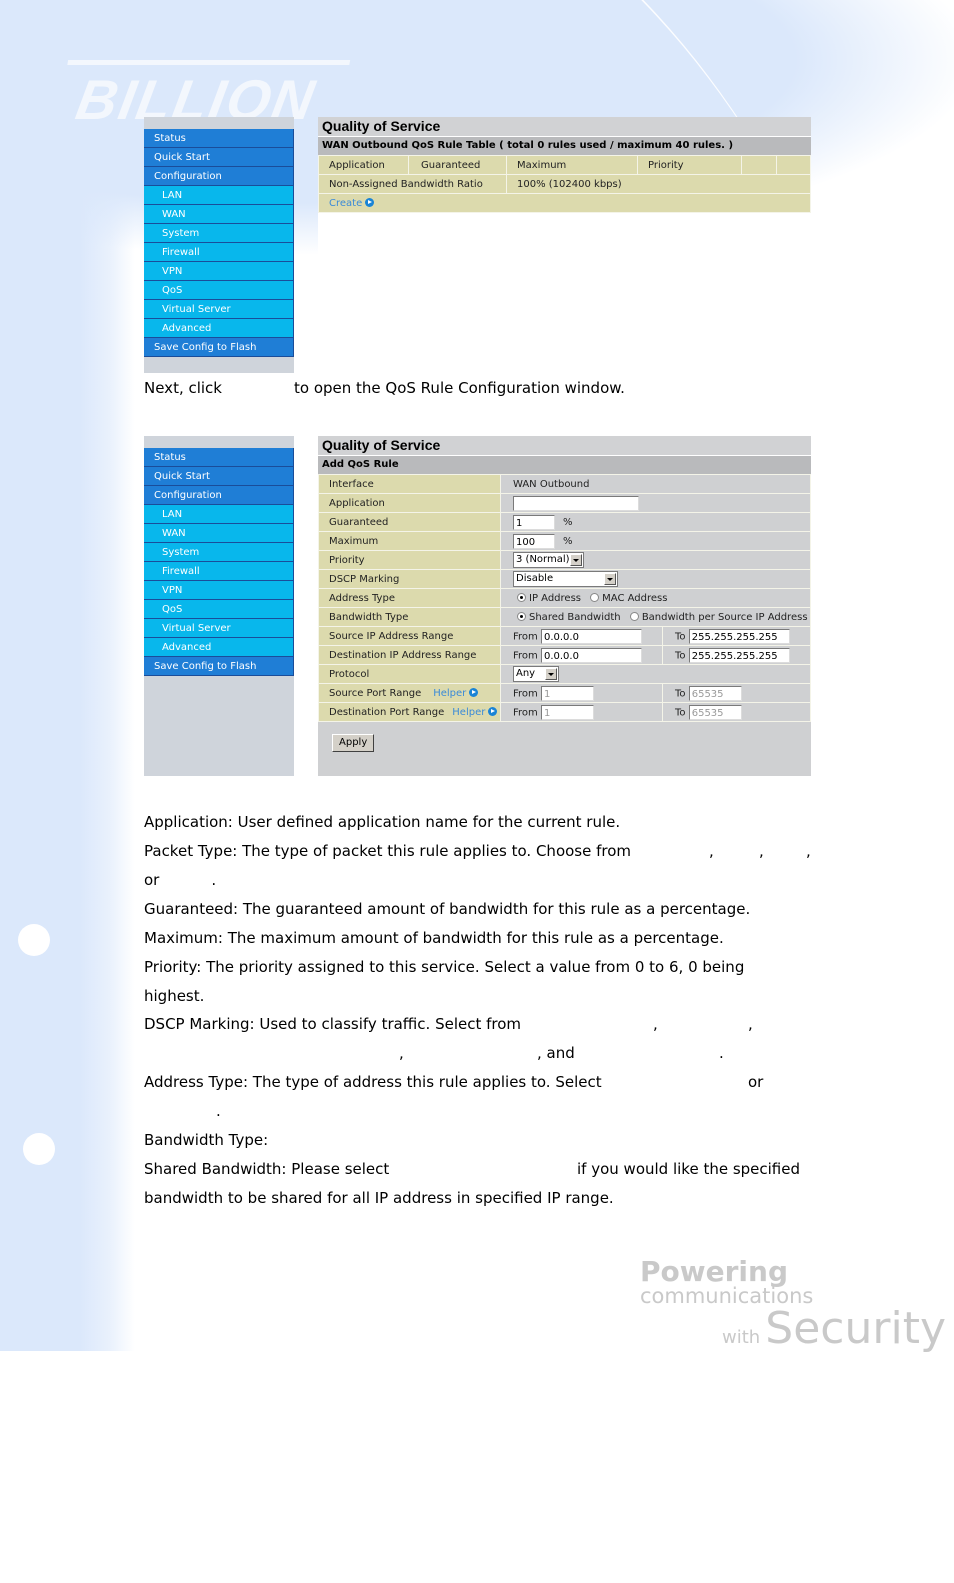  What do you see at coordinates (595, 597) in the screenshot?
I see `mac-address-radio` at bounding box center [595, 597].